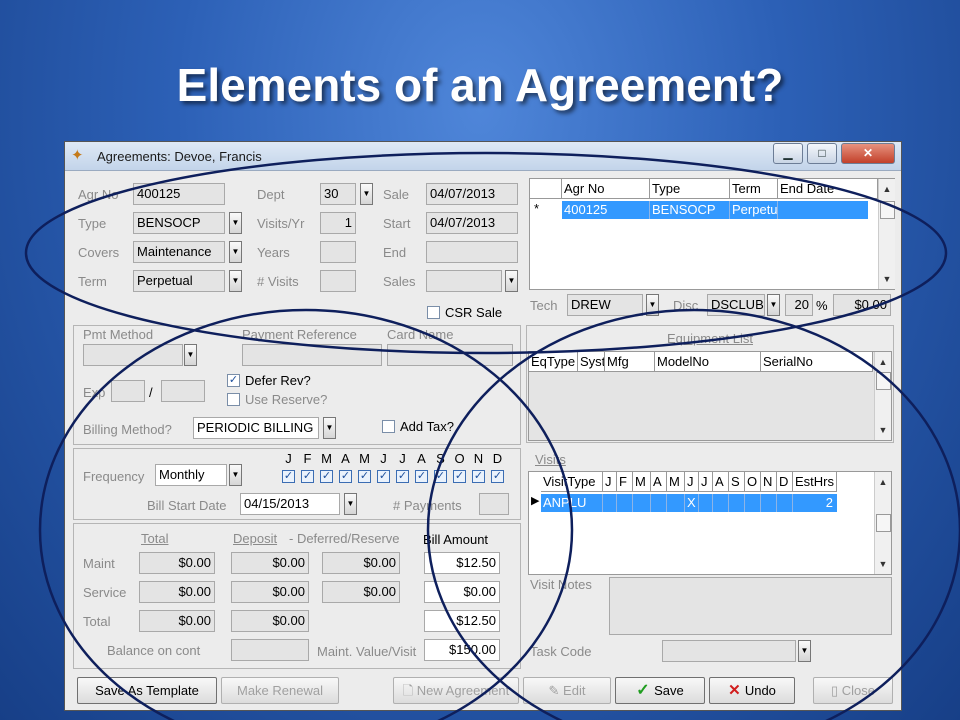 The height and width of the screenshot is (720, 960). Describe the element at coordinates (270, 592) in the screenshot. I see `service-deposit-field: $0.00` at that location.